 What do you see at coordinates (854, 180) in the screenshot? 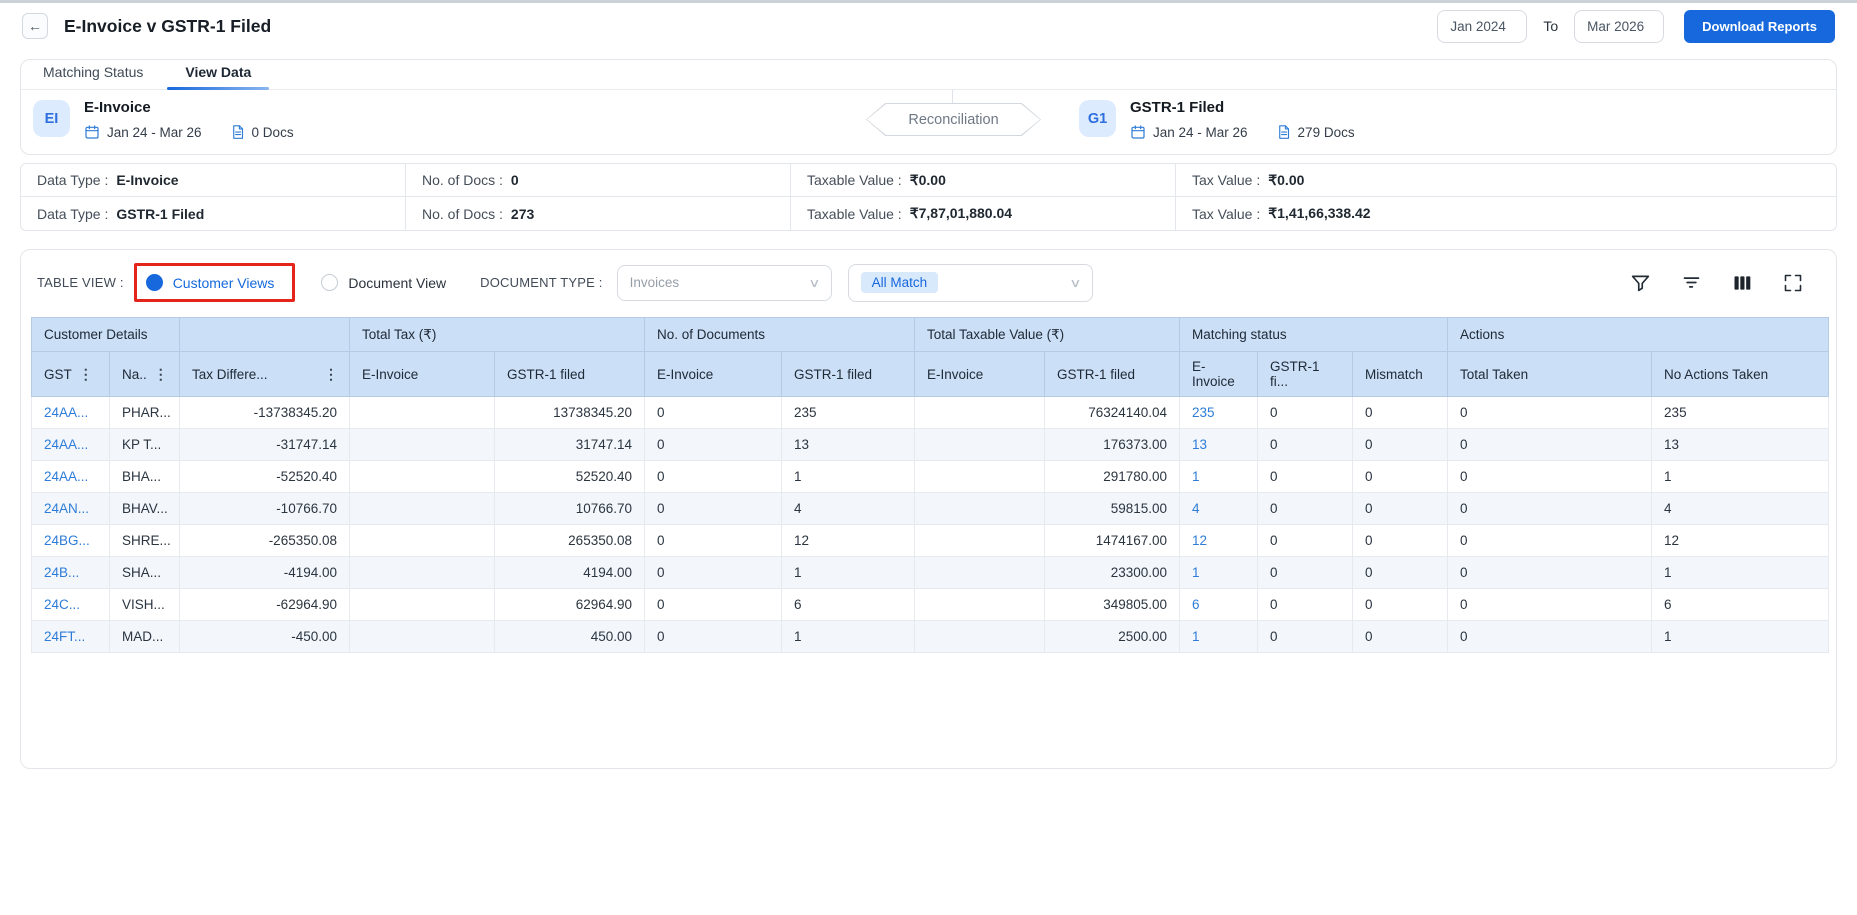
I see `summary-label: Taxable Value :` at bounding box center [854, 180].